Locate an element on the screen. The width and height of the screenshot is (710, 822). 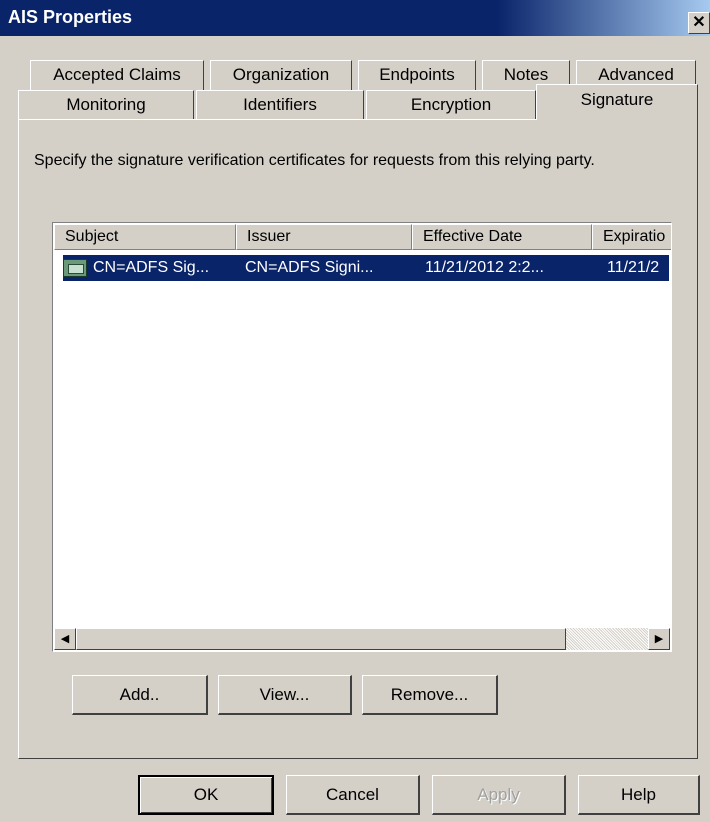
tab-endpoints: Endpoints is located at coordinates (417, 75).